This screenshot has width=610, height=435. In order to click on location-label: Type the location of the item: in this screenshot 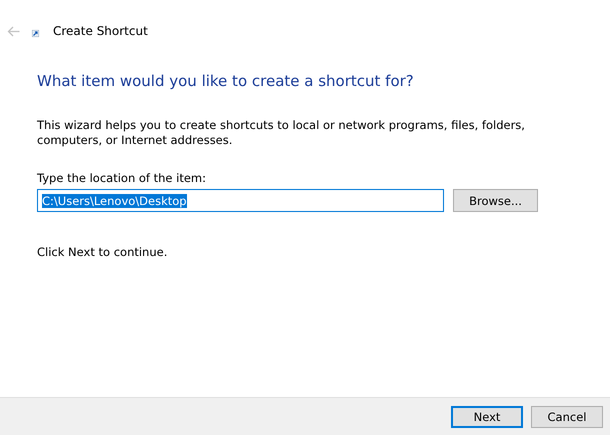, I will do `click(122, 178)`.